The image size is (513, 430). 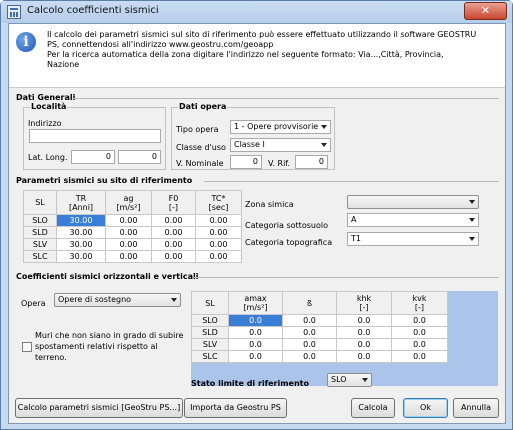 I want to click on v-nominale-label: V. Nominale, so click(x=200, y=163).